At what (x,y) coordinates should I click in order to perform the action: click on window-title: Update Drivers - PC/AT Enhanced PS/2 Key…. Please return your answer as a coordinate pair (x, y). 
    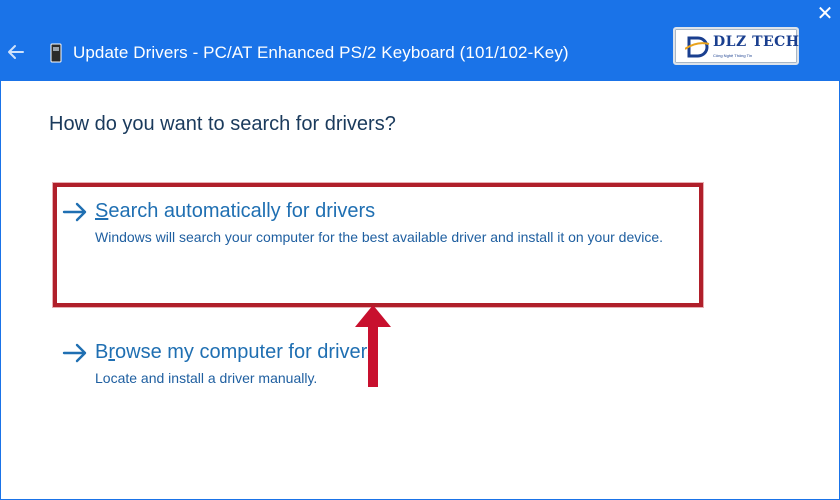
    Looking at the image, I should click on (321, 52).